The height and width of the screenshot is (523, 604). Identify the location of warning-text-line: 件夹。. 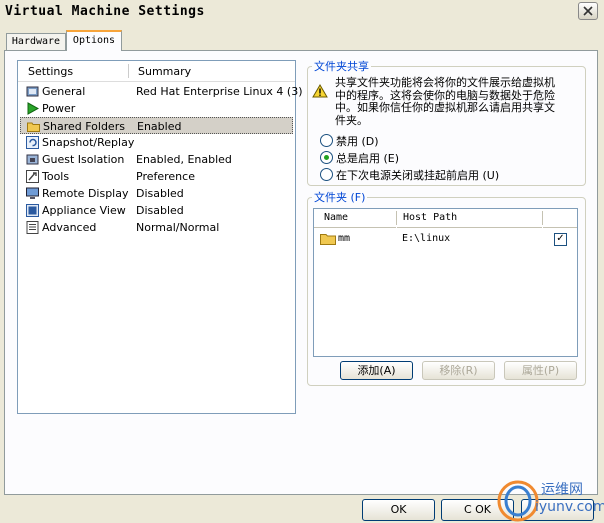
(351, 120).